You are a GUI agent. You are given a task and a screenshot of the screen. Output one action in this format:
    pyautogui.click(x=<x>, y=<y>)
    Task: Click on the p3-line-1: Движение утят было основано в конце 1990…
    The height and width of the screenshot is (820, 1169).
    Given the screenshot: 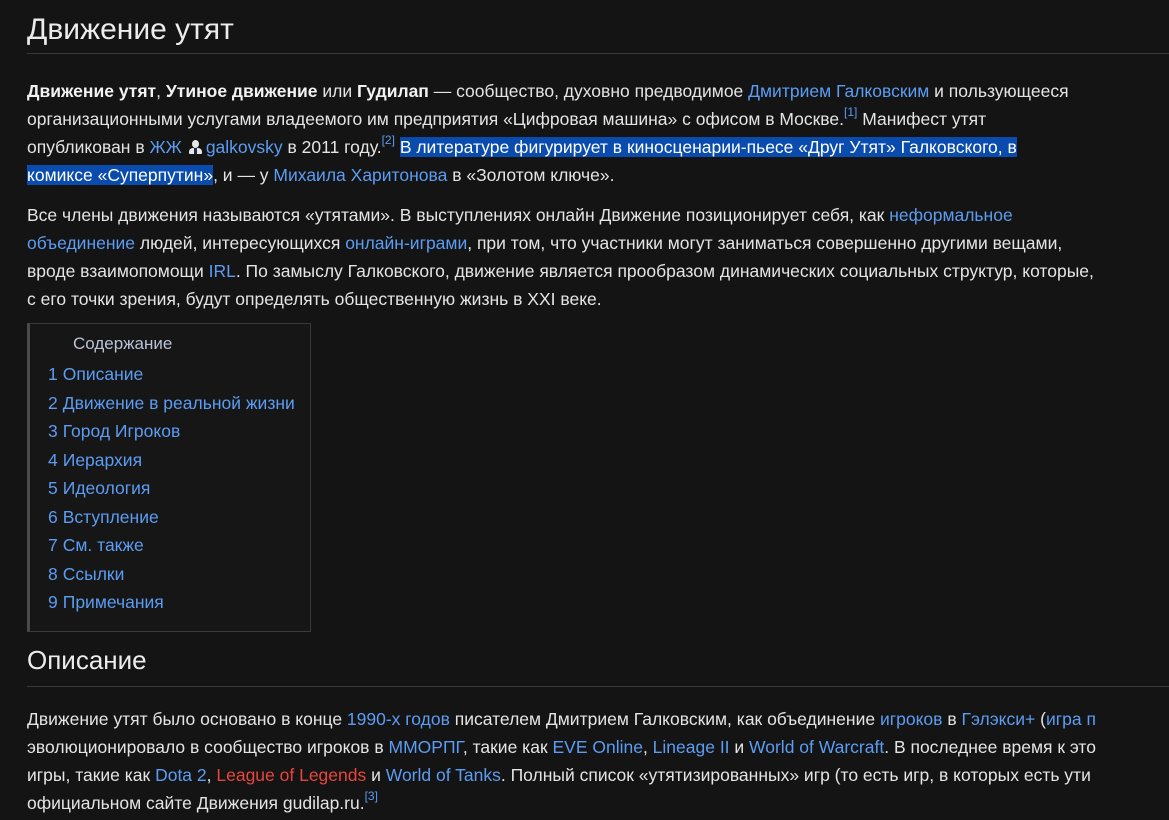 What is the action you would take?
    pyautogui.click(x=561, y=719)
    